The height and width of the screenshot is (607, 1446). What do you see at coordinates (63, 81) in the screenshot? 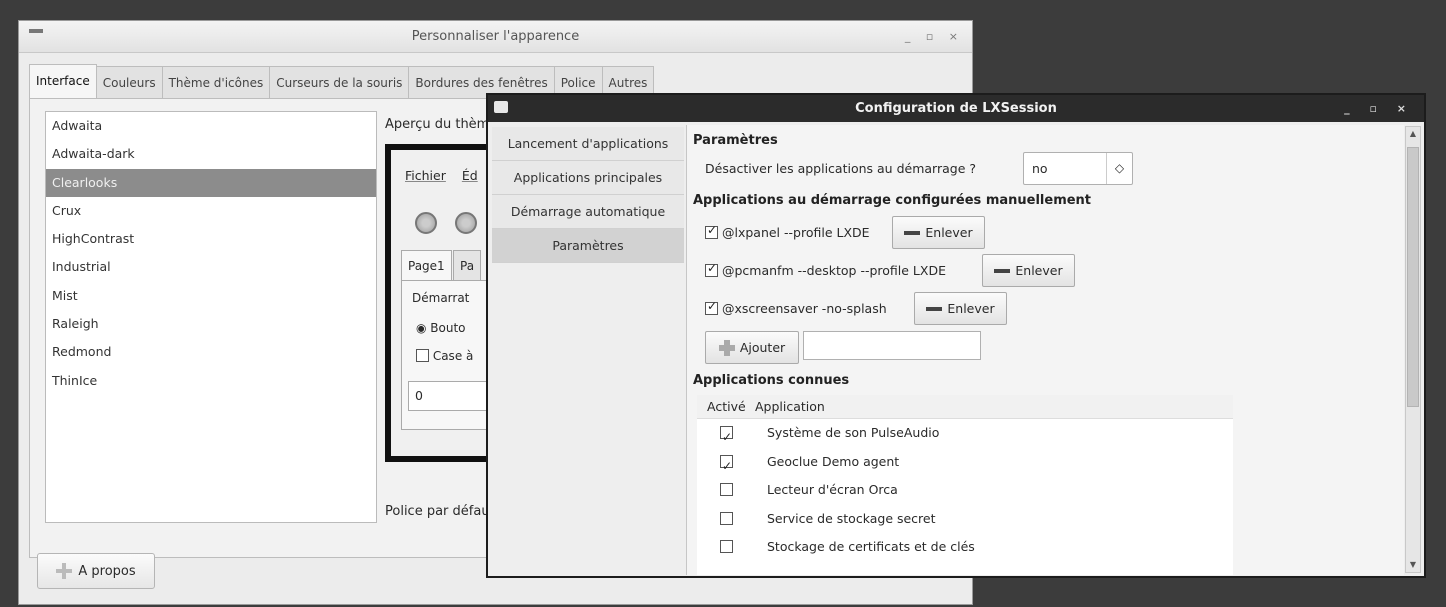
I see `tab-interface: Interface` at bounding box center [63, 81].